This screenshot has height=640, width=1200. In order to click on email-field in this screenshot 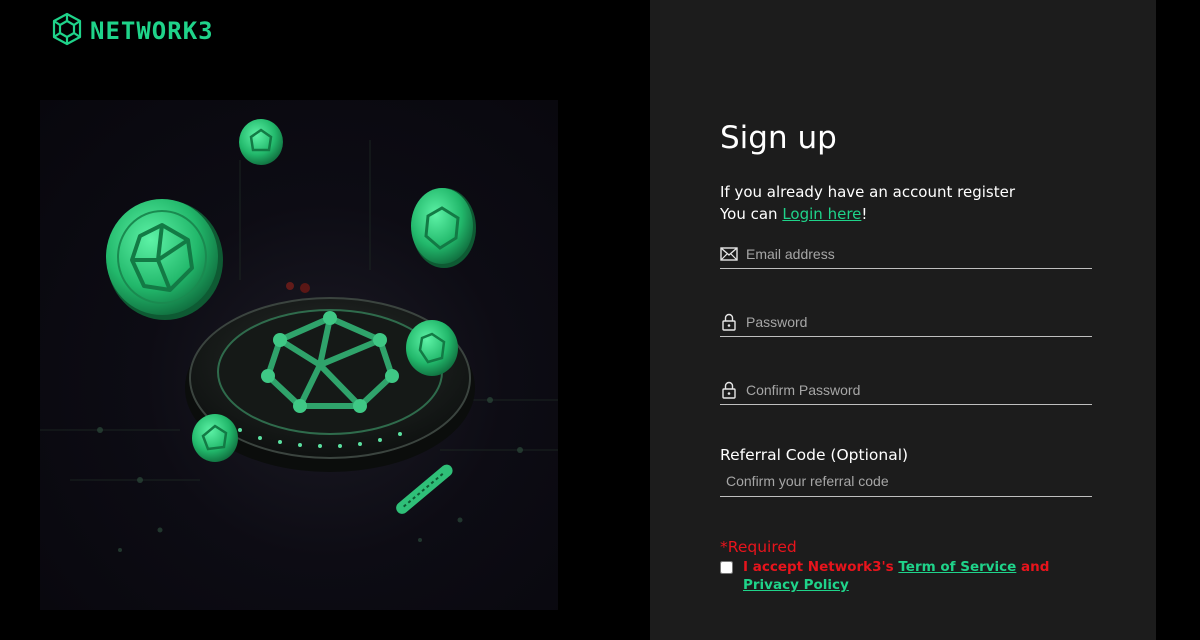, I will do `click(906, 254)`.